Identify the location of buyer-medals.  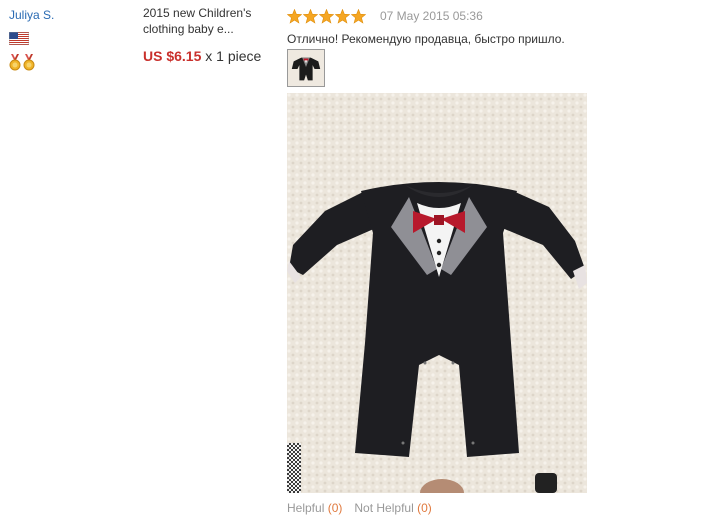
(69, 62).